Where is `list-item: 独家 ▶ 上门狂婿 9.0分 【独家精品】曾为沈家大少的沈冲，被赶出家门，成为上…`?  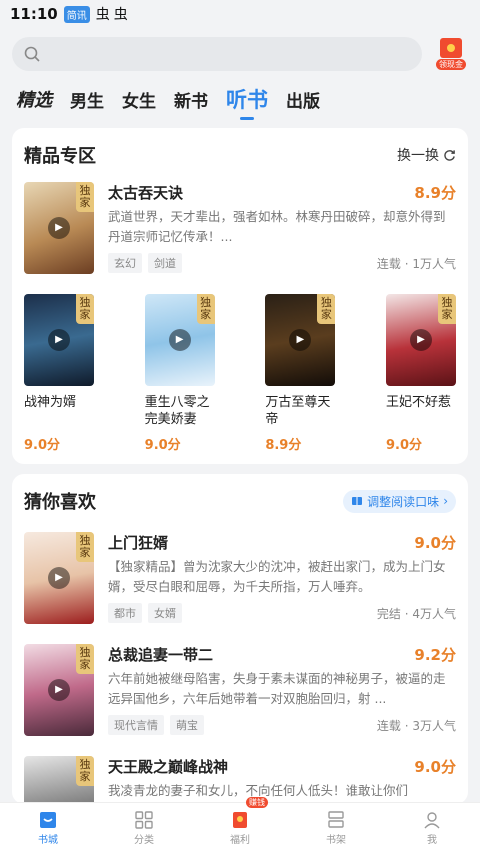 list-item: 独家 ▶ 上门狂婿 9.0分 【独家精品】曾为沈家大少的沈冲，被赶出家门，成为上… is located at coordinates (240, 578).